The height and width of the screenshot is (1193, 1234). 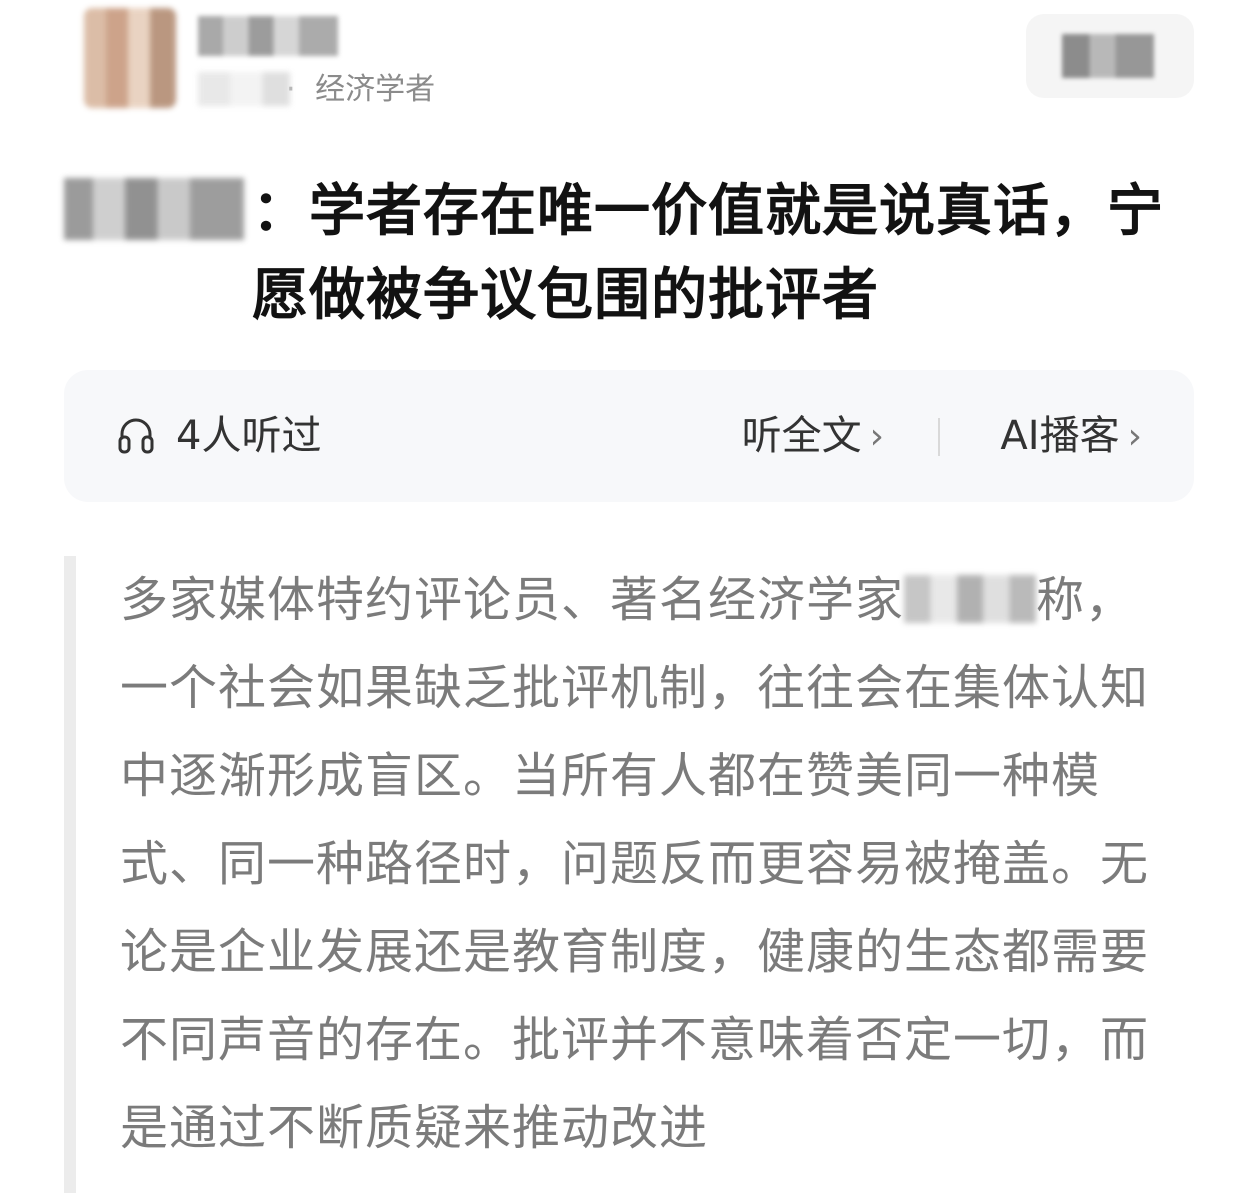 I want to click on ai-podcast-button: AI播客 ›, so click(x=1071, y=437).